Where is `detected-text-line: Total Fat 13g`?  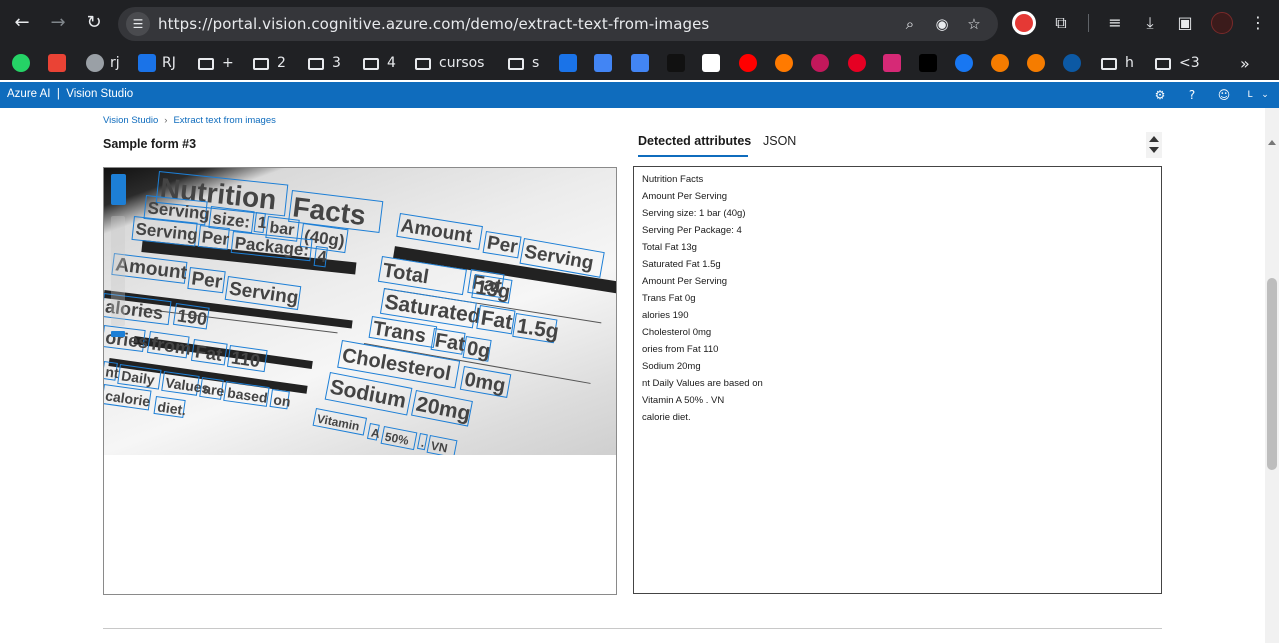 detected-text-line: Total Fat 13g is located at coordinates (669, 247).